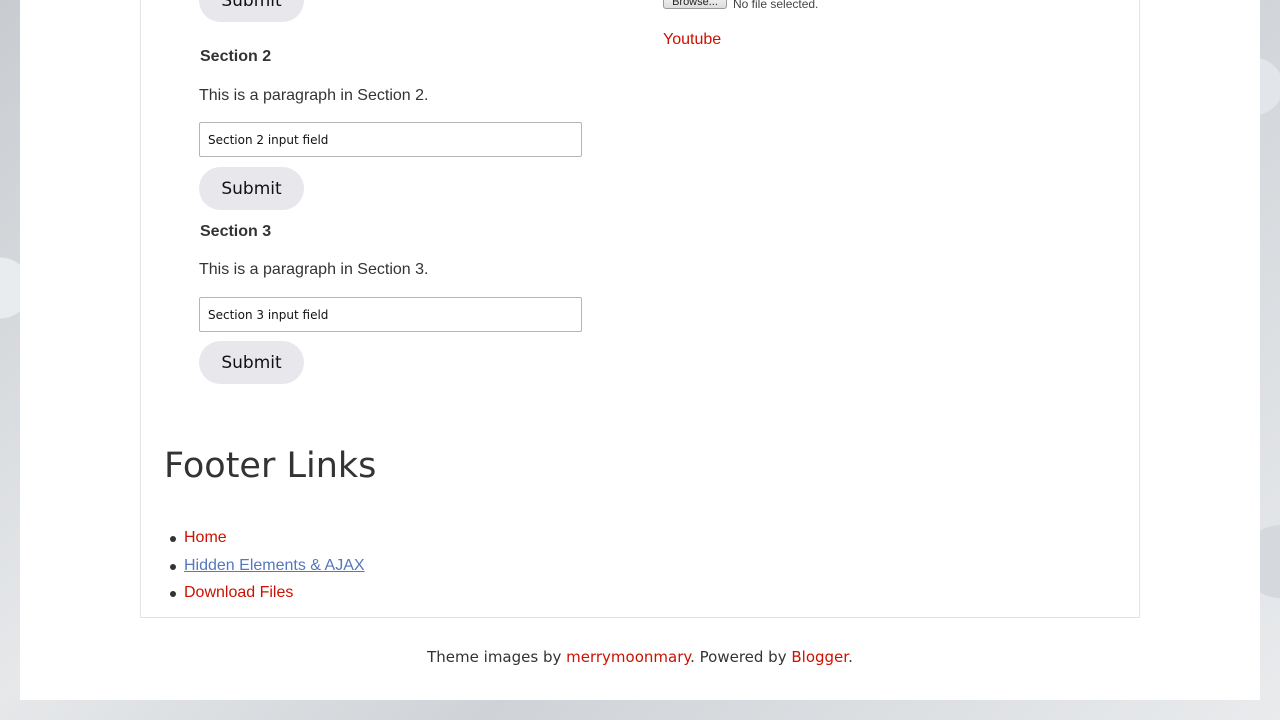  What do you see at coordinates (314, 269) in the screenshot?
I see `section-3-paragraph: This is a paragraph in Section 3.` at bounding box center [314, 269].